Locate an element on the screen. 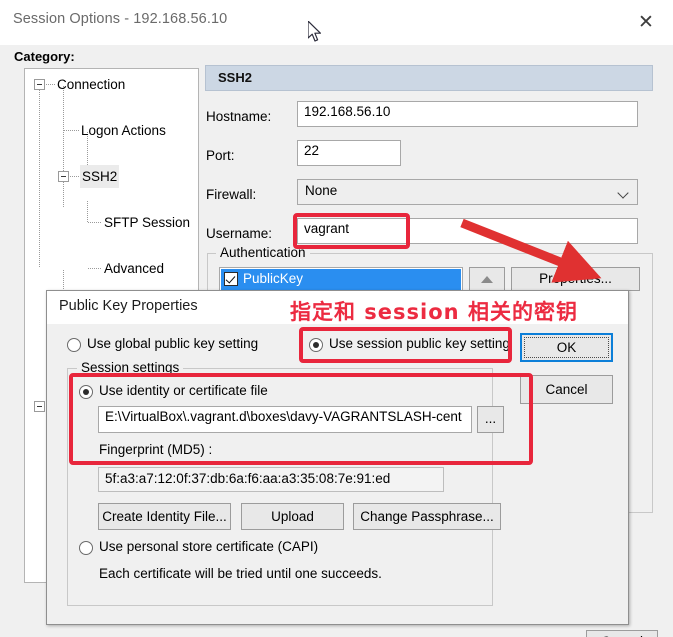  tree-item-connection: Connection is located at coordinates (111, 84).